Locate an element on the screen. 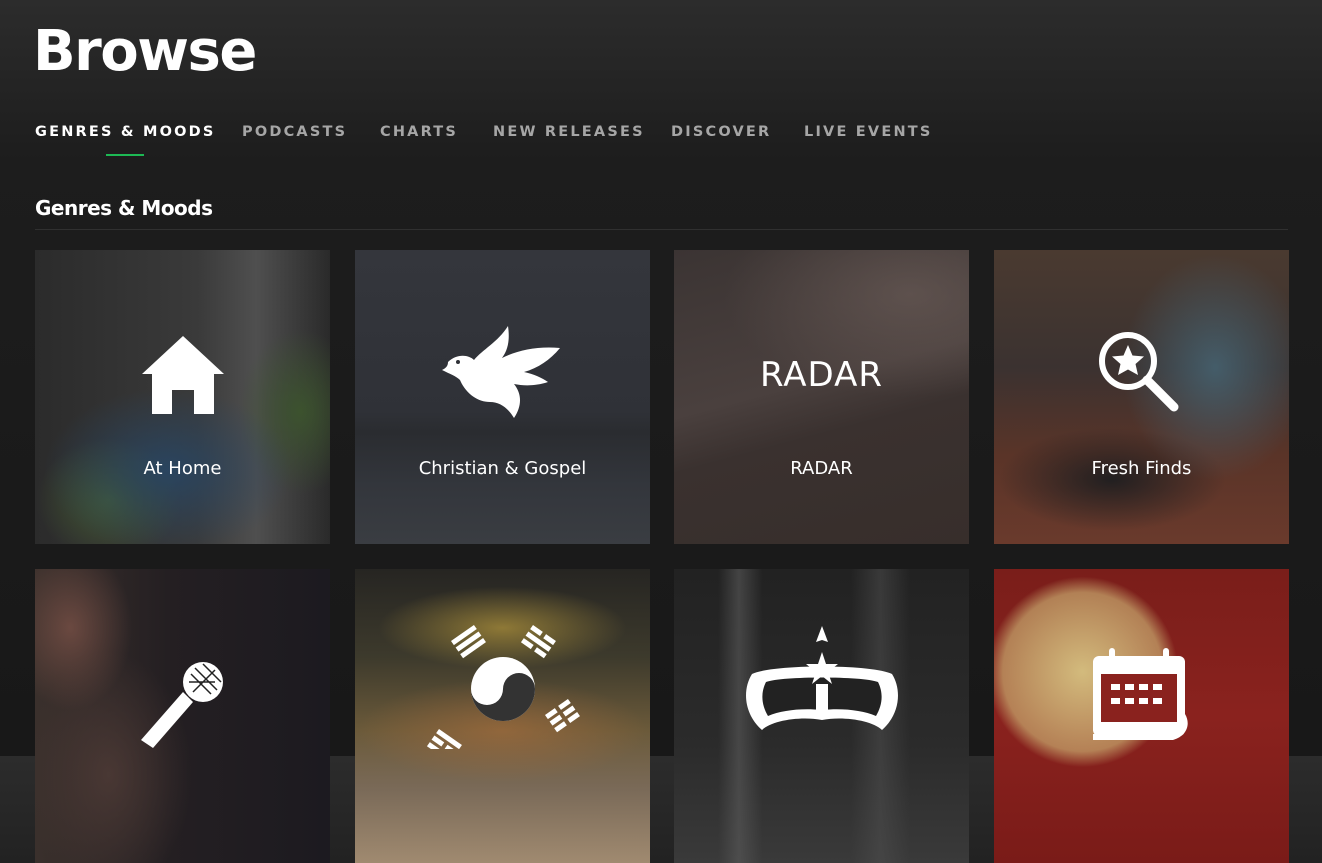  tab-label: PODCASTS is located at coordinates (295, 132).